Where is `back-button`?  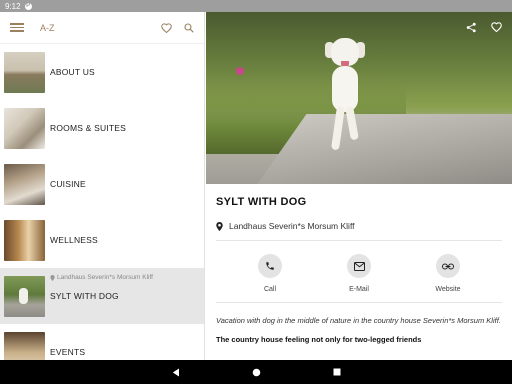
back-button is located at coordinates (176, 372).